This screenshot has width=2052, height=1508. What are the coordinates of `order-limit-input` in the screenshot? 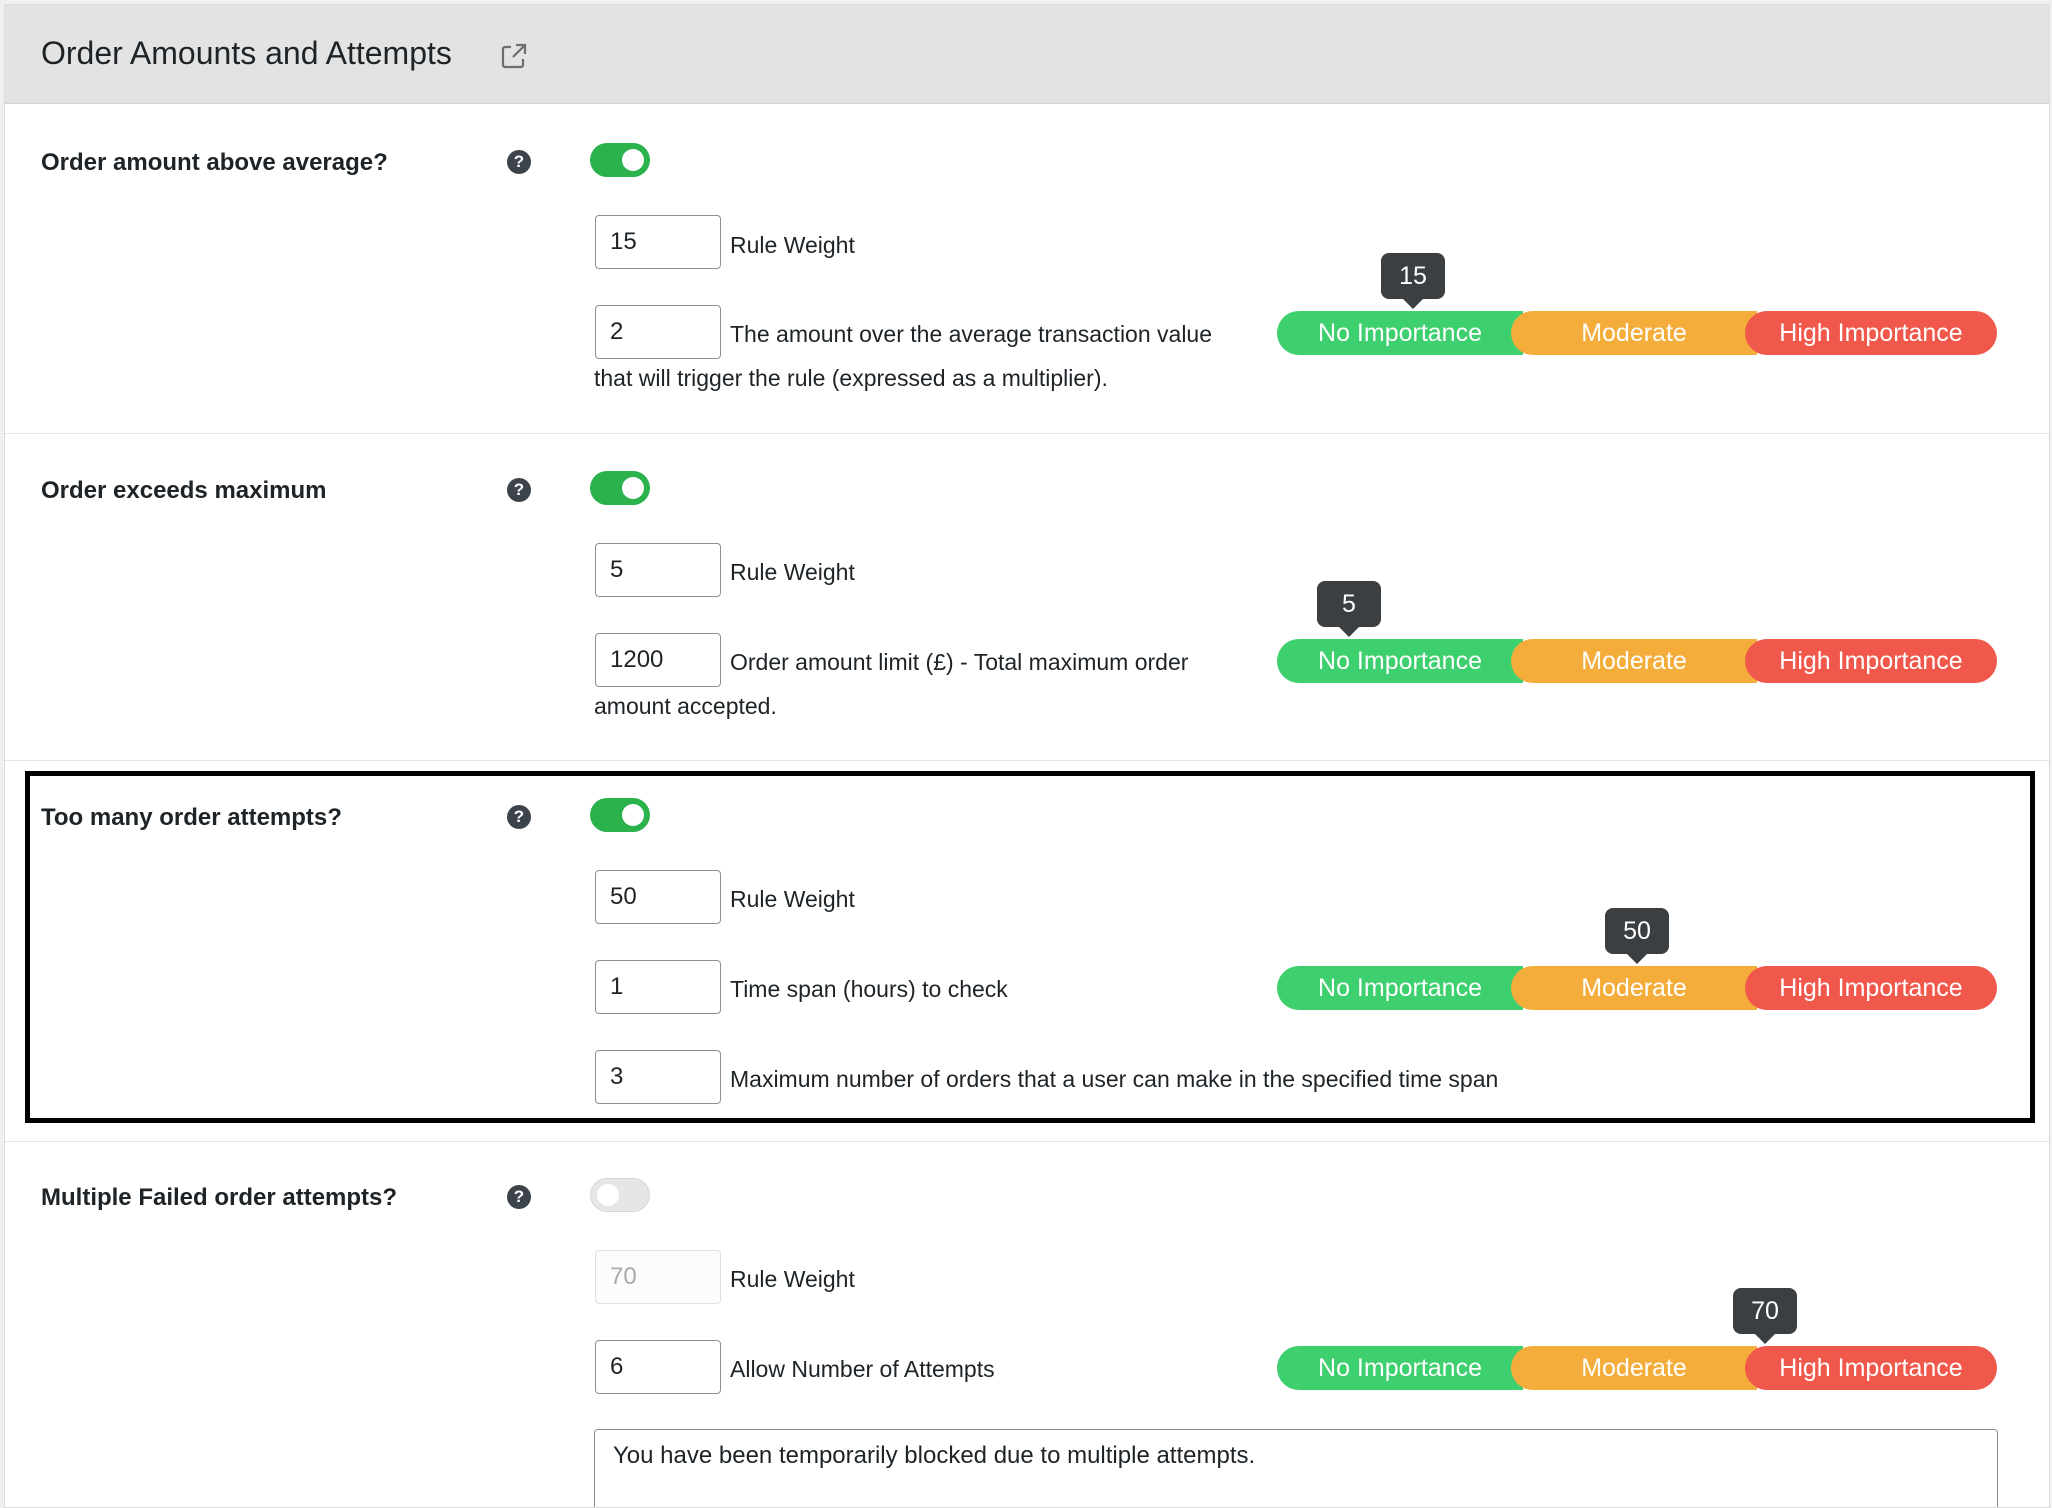 It's located at (658, 660).